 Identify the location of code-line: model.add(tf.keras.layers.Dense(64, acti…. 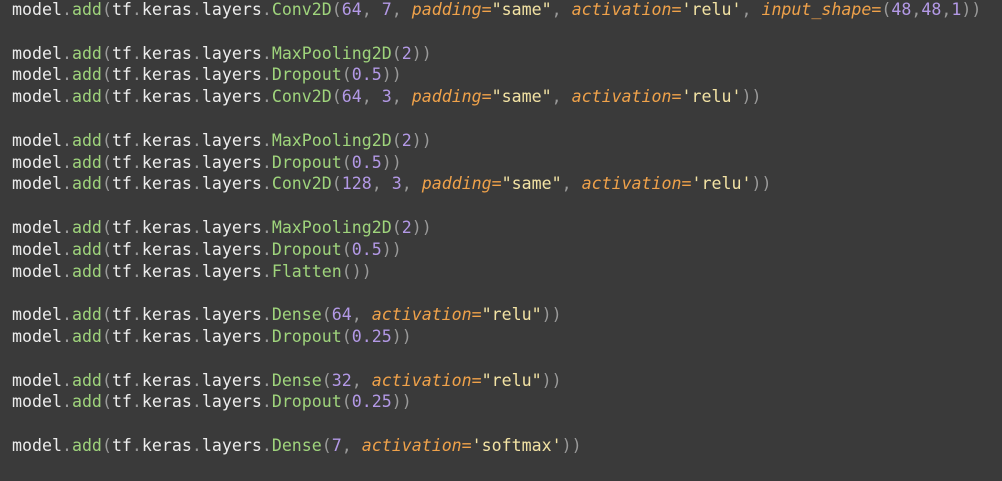
(507, 315).